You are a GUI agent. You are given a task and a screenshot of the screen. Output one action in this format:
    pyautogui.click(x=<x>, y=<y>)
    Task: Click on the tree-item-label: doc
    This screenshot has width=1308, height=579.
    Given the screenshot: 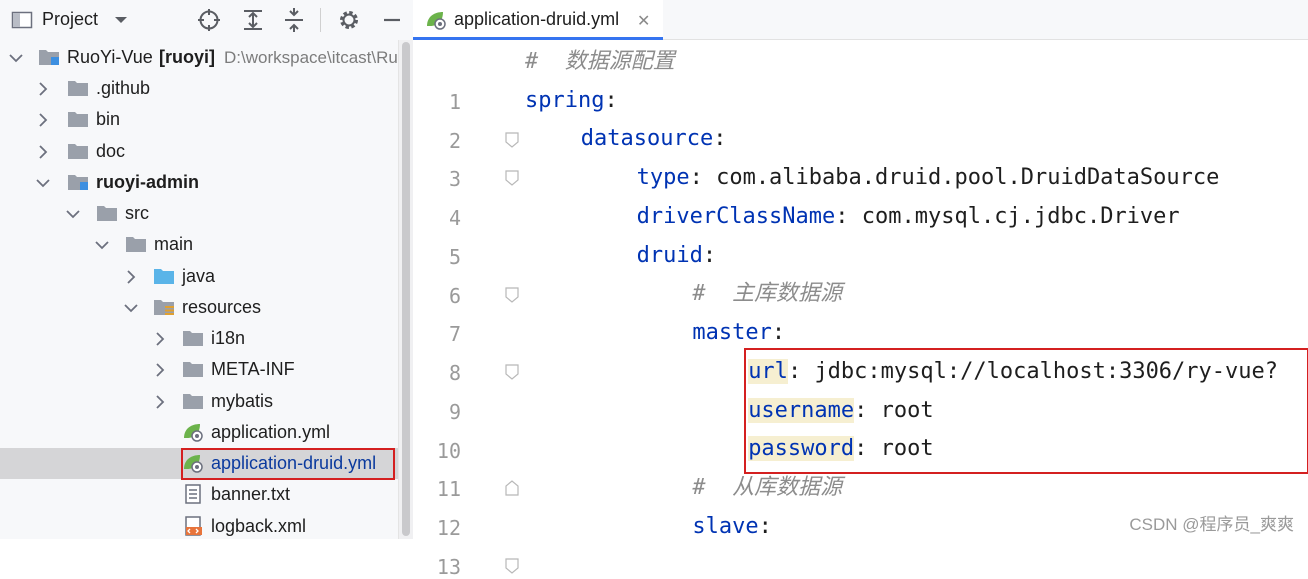 What is the action you would take?
    pyautogui.click(x=111, y=151)
    